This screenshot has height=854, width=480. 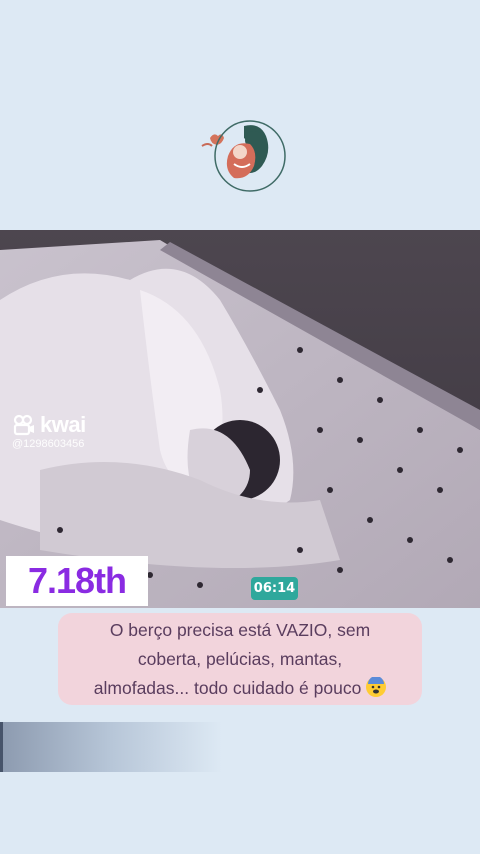 I want to click on user-handle: @1298603456, so click(x=48, y=444).